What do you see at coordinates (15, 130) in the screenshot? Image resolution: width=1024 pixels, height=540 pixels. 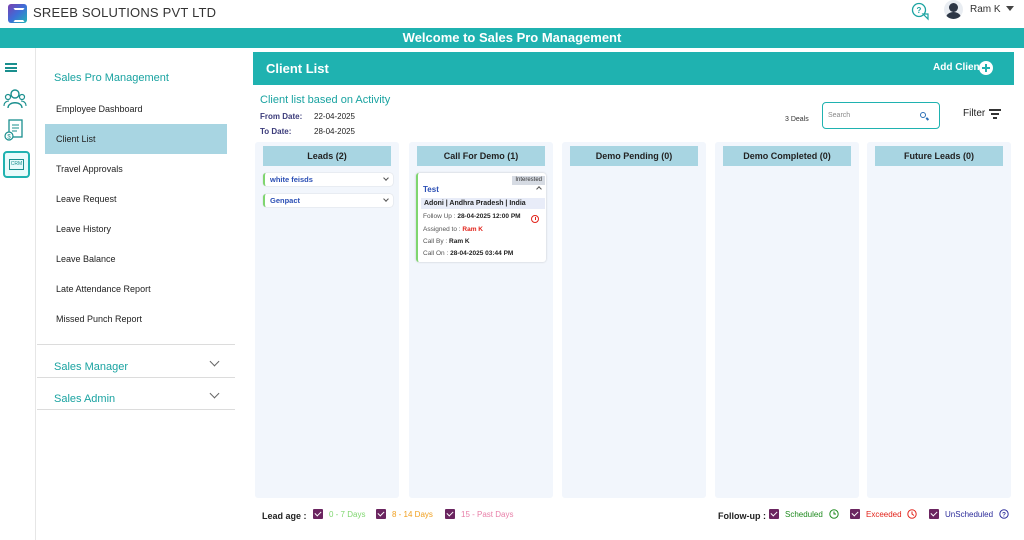 I see `report-icon: $` at bounding box center [15, 130].